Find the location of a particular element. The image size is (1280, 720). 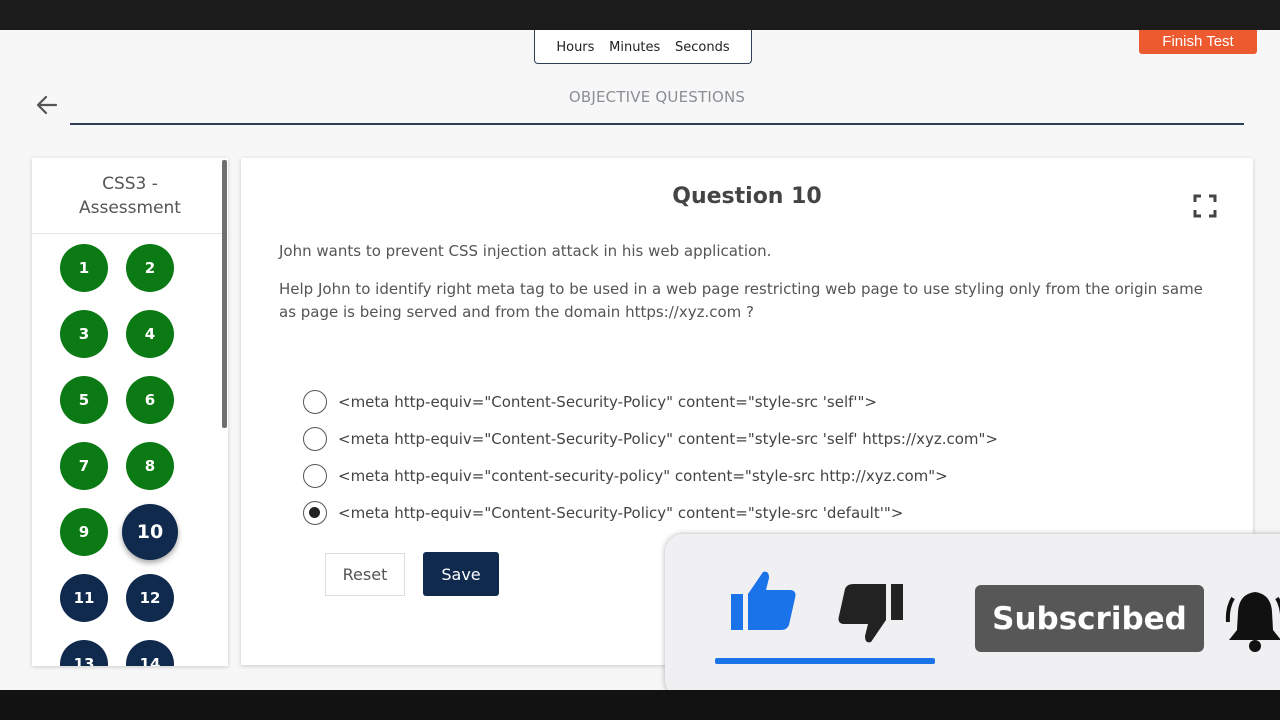

question-nav-13: 13 is located at coordinates (84, 653).